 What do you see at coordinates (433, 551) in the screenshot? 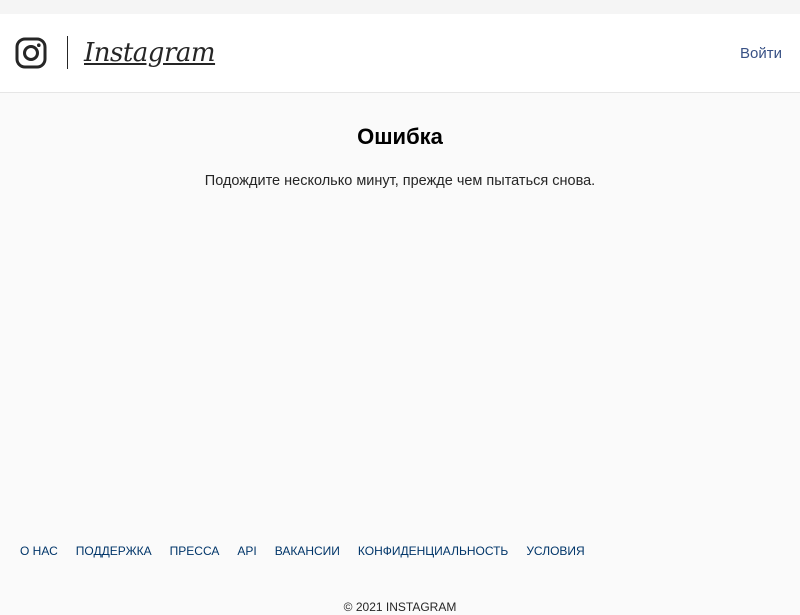
I see `footer-link-privacy: КОНФИДЕНЦИАЛЬНОСТЬ` at bounding box center [433, 551].